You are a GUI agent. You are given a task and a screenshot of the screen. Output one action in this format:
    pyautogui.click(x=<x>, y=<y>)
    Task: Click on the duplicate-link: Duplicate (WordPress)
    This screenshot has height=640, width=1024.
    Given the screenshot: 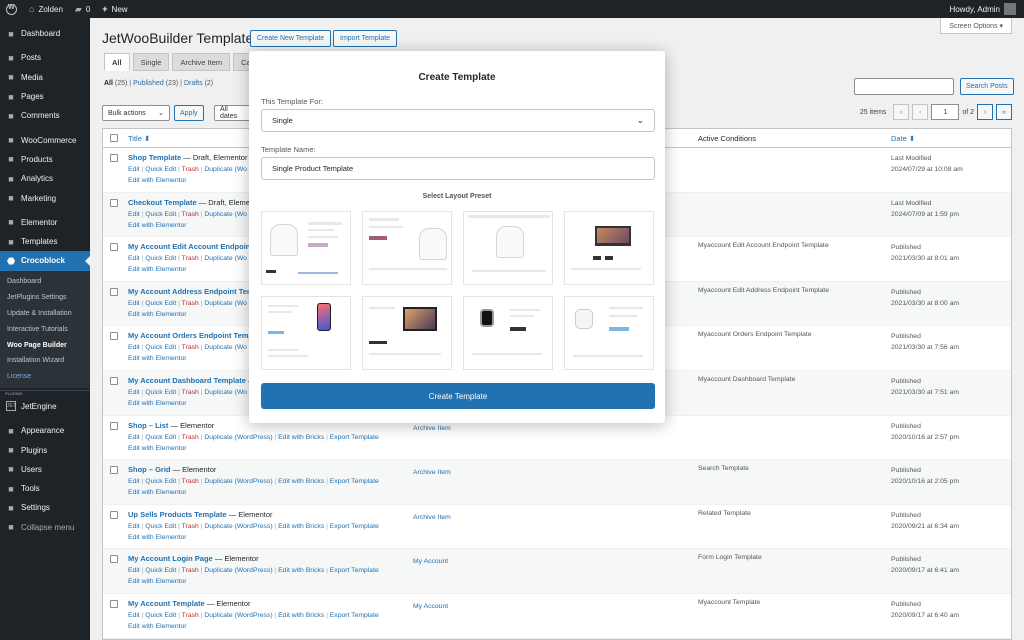 What is the action you would take?
    pyautogui.click(x=238, y=570)
    